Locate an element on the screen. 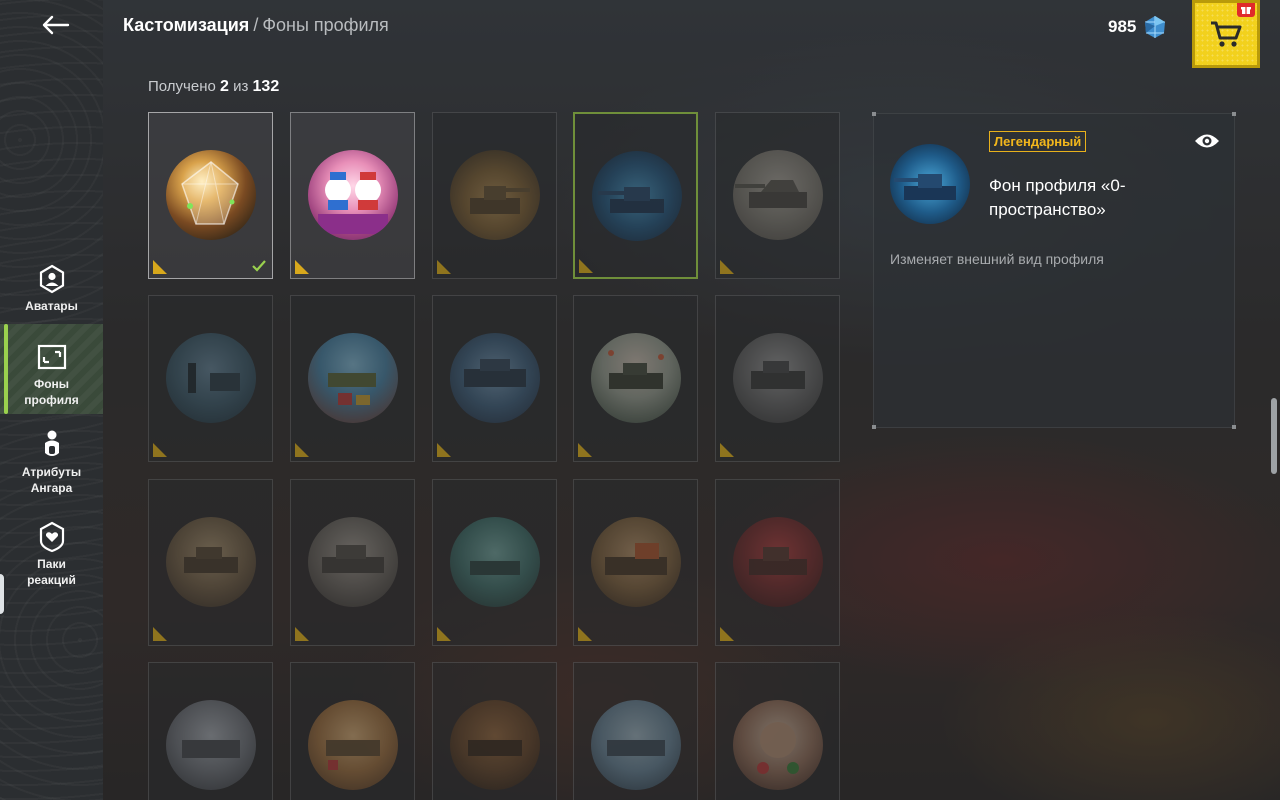 The image size is (1280, 800). sidebar-item-label: Аватары is located at coordinates (51, 306).